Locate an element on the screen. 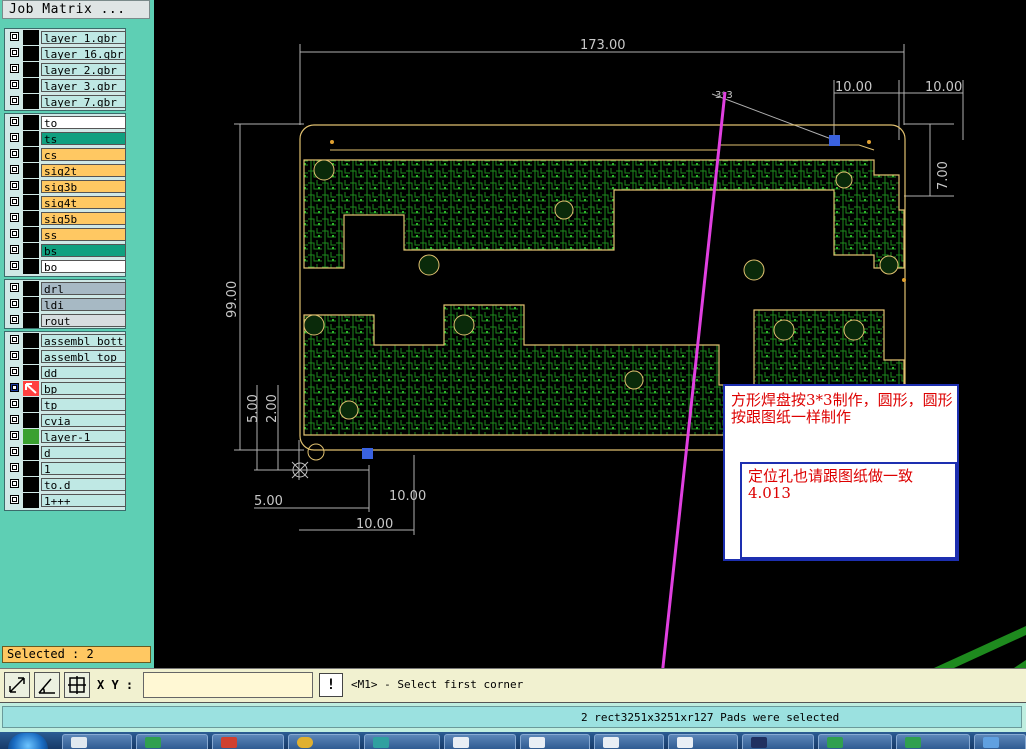  layer-name: cs is located at coordinates (83, 154).